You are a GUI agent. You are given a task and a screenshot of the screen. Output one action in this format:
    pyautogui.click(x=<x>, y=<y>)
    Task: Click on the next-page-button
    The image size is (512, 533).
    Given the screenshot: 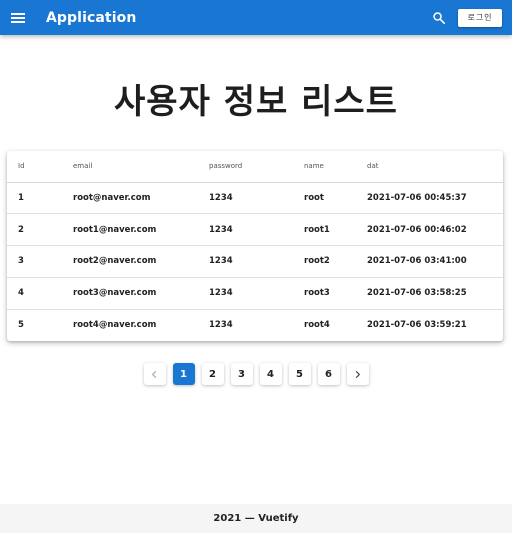 What is the action you would take?
    pyautogui.click(x=357, y=374)
    